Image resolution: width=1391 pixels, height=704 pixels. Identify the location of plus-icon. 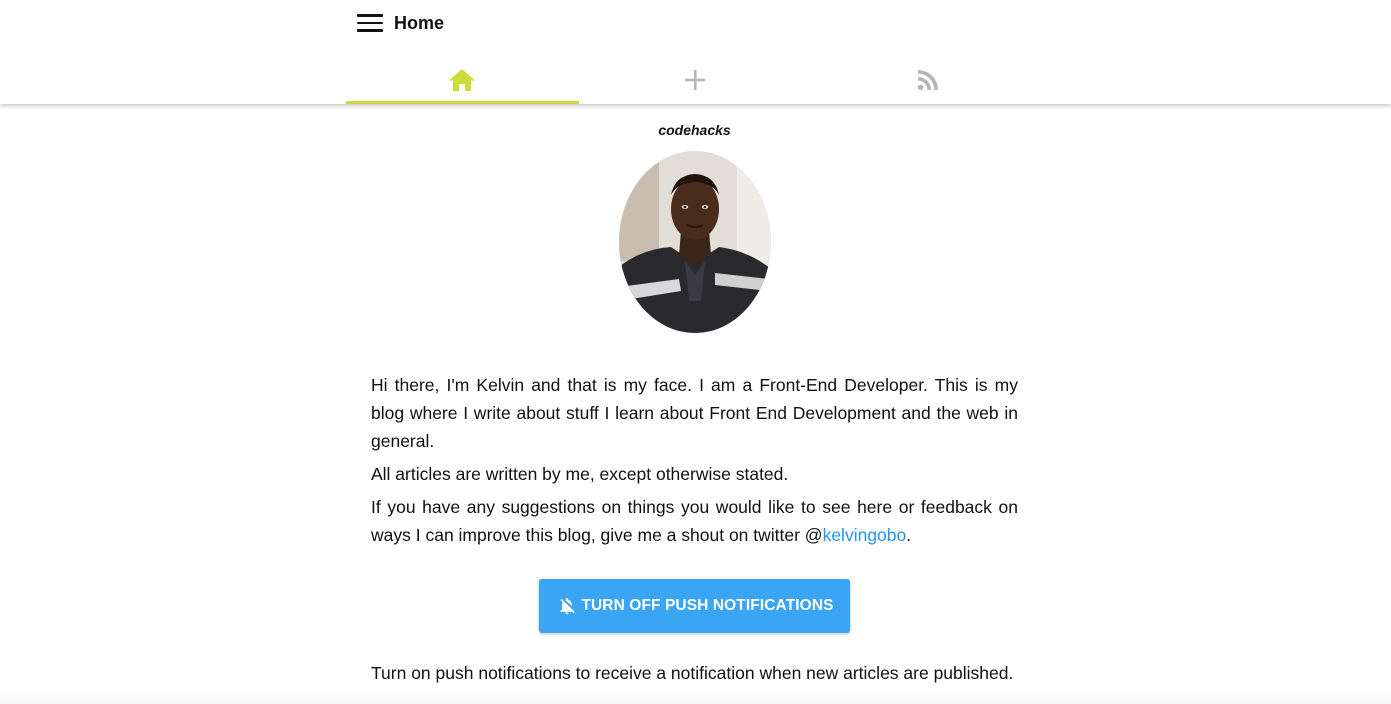
(695, 80).